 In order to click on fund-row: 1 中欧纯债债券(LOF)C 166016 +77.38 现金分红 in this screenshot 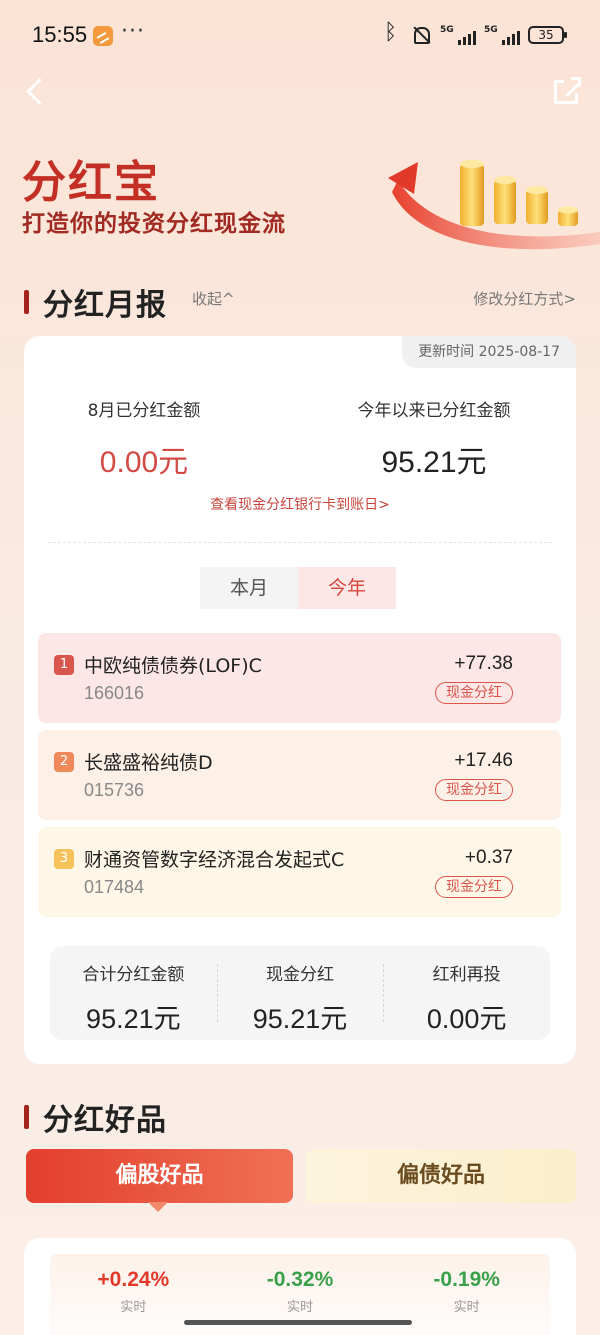, I will do `click(299, 678)`.